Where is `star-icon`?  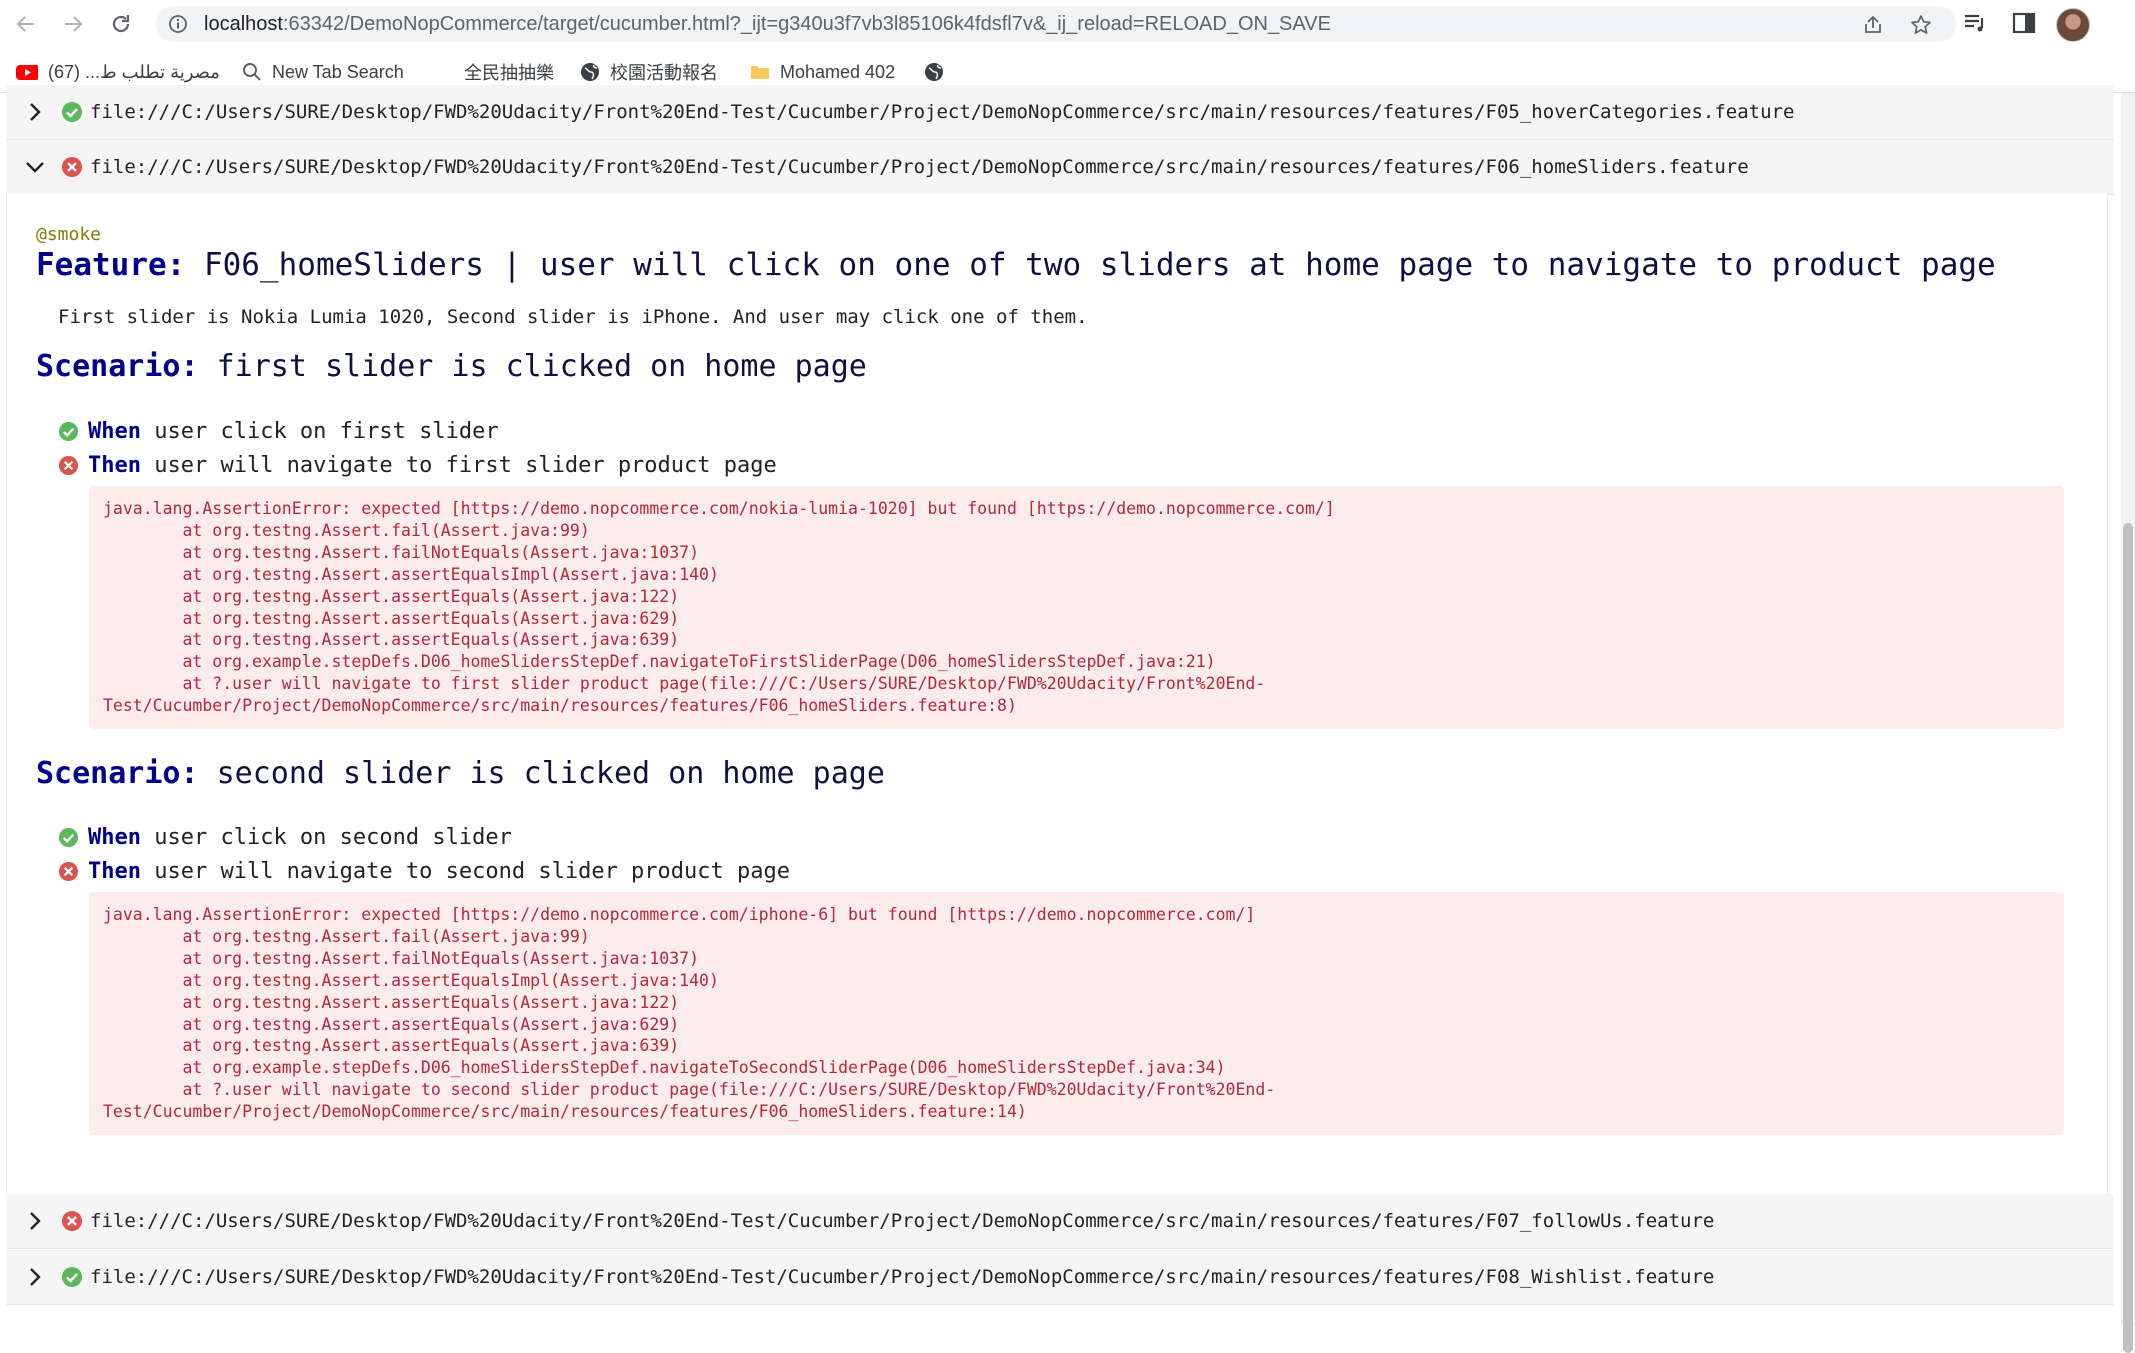 star-icon is located at coordinates (1921, 25).